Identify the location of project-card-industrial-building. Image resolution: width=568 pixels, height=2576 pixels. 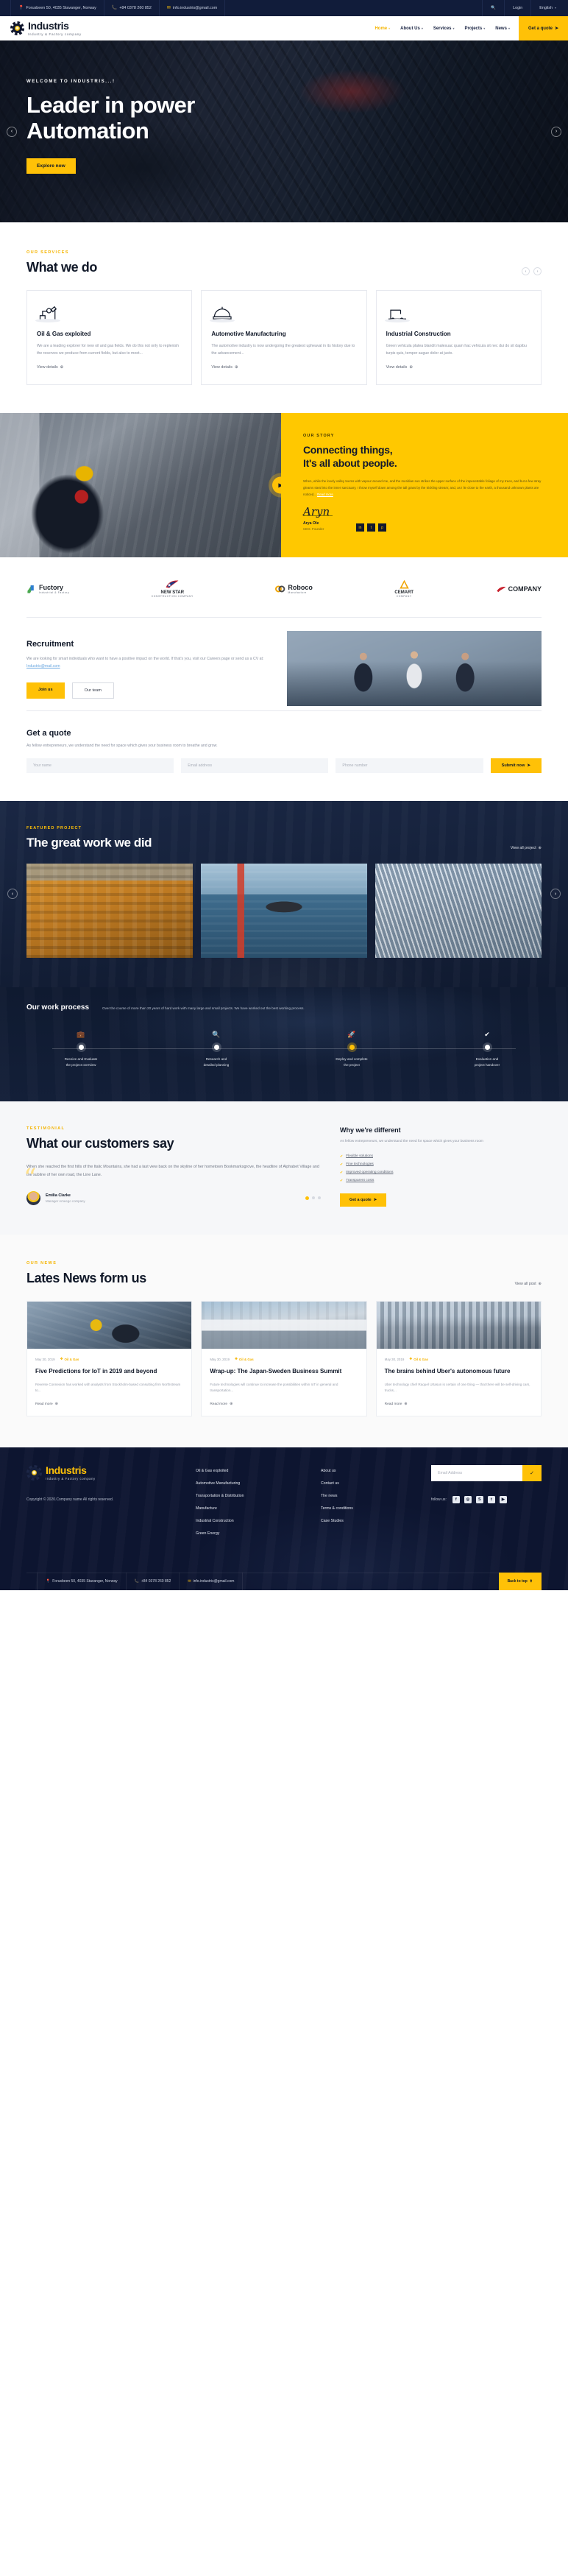
(109, 911).